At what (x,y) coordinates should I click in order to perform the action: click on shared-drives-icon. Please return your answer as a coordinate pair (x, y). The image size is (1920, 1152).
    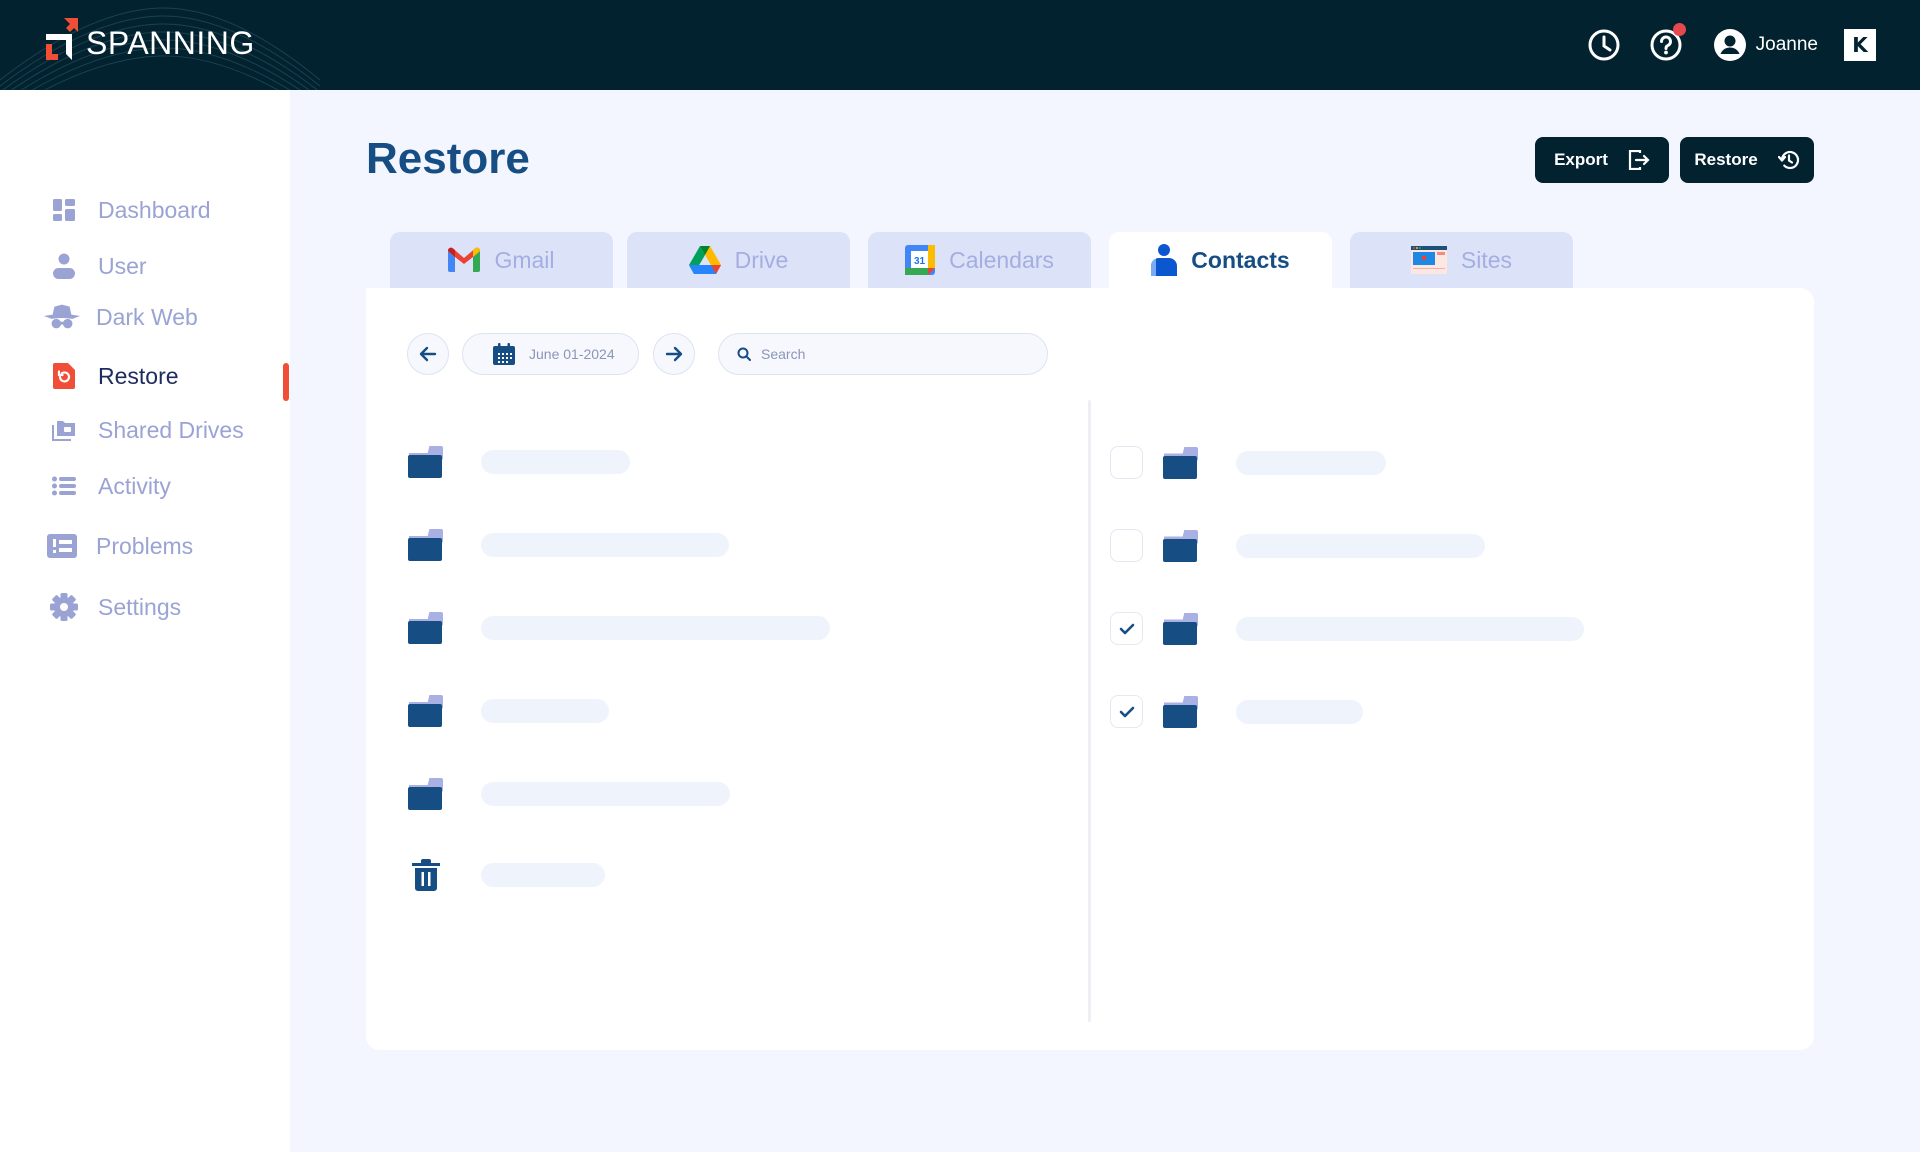
    Looking at the image, I should click on (64, 430).